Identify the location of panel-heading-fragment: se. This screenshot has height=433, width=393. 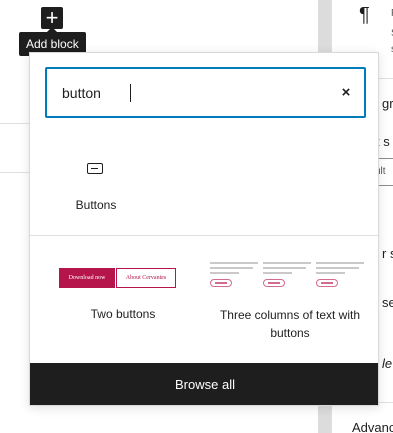
(387, 302).